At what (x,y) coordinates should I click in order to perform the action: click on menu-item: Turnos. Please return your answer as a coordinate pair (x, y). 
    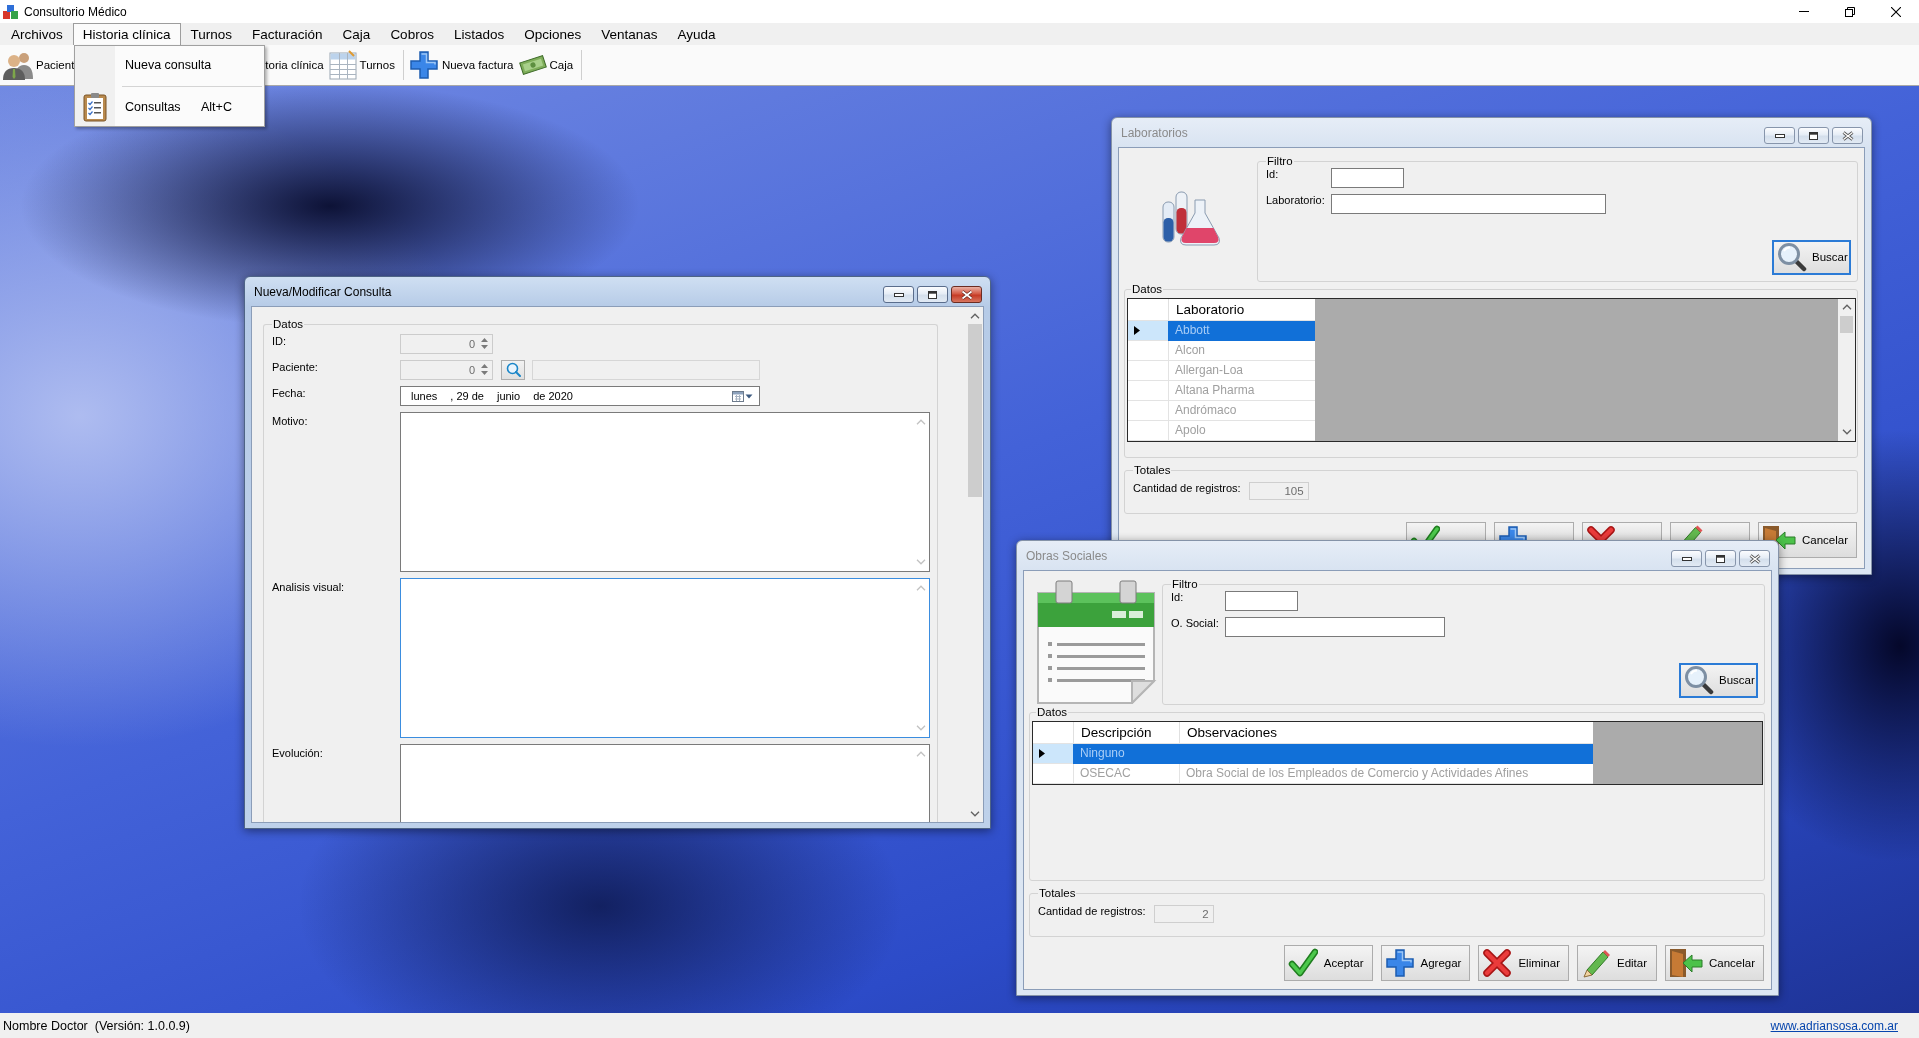
    Looking at the image, I should click on (211, 34).